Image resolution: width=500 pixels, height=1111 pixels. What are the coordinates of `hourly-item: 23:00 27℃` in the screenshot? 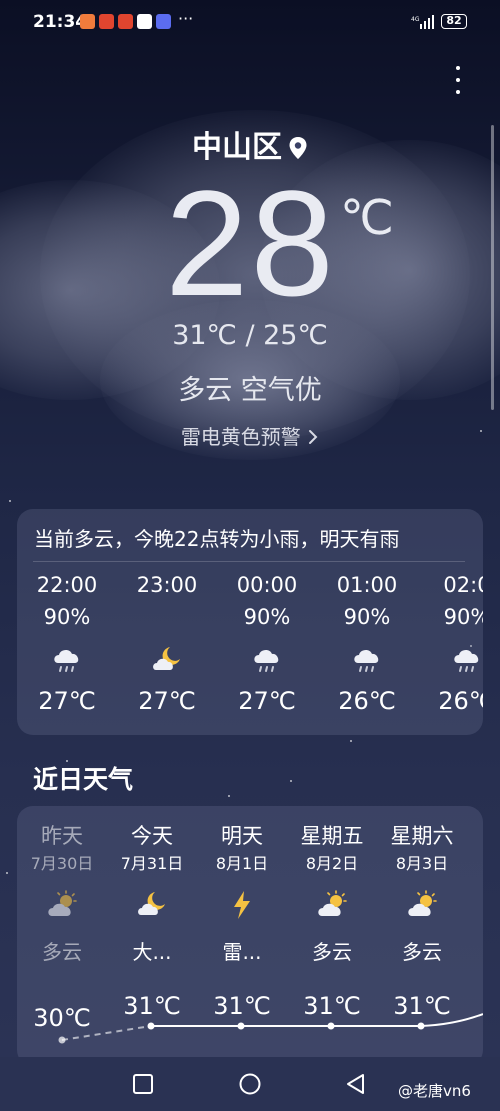 It's located at (167, 644).